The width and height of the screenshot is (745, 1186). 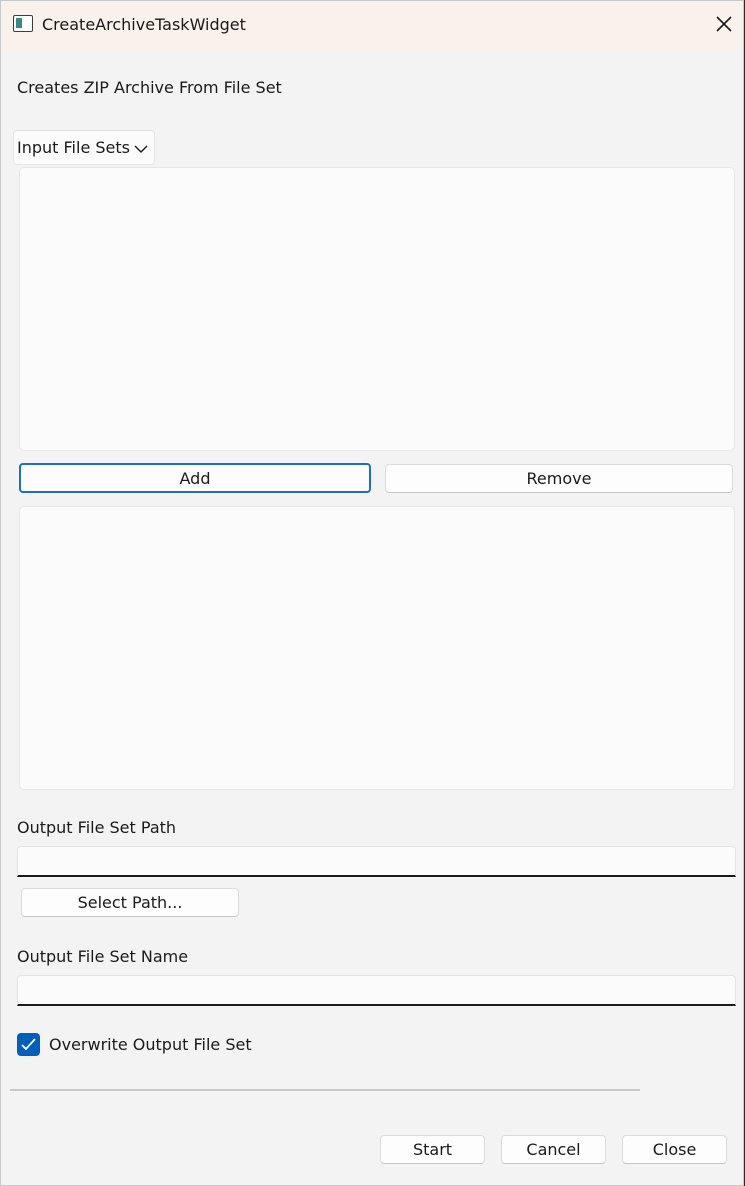 What do you see at coordinates (559, 478) in the screenshot?
I see `remove-button: Remove` at bounding box center [559, 478].